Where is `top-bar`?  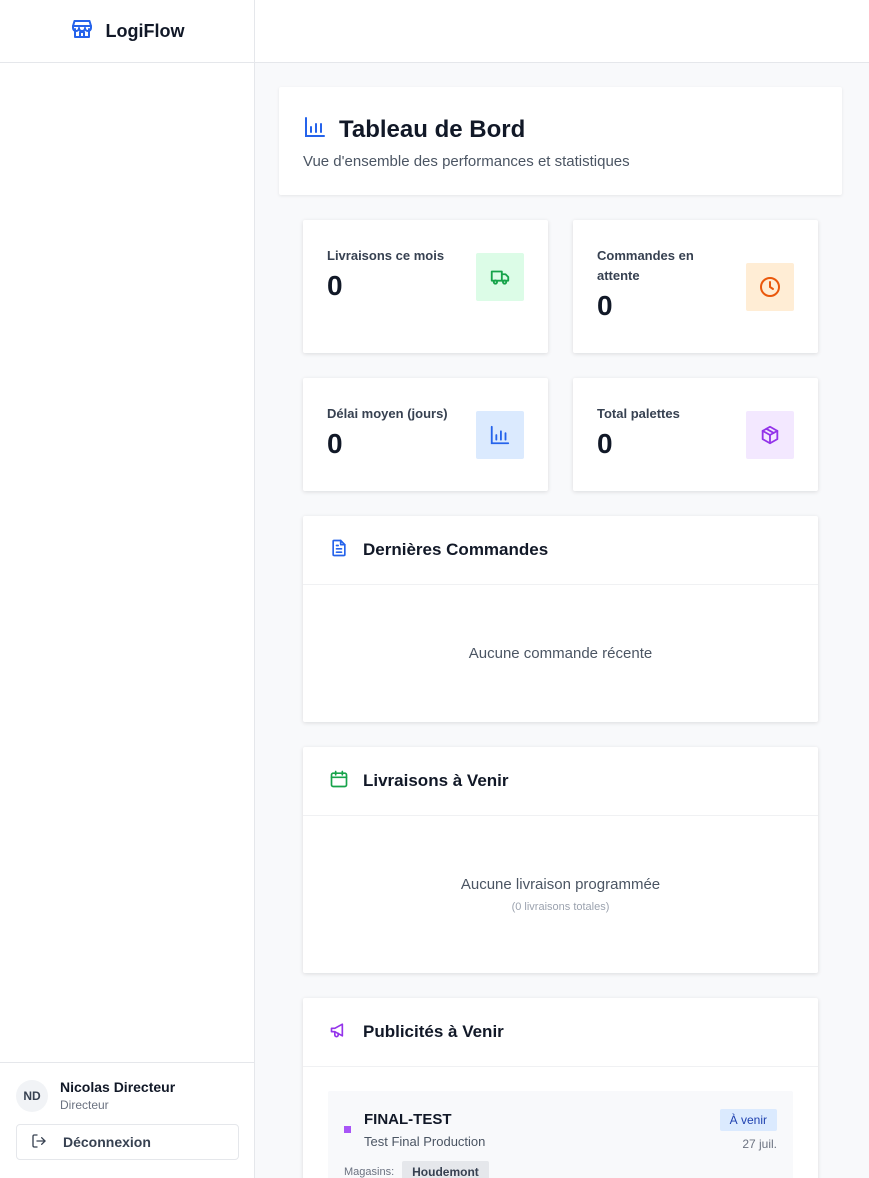 top-bar is located at coordinates (562, 31).